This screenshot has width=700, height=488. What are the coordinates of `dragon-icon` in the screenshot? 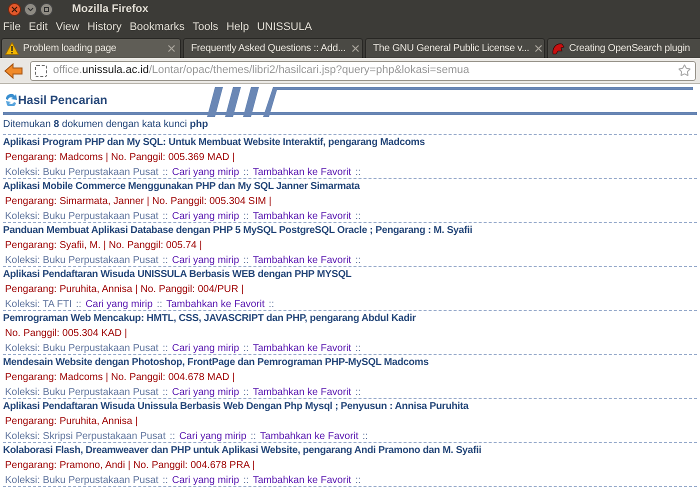 It's located at (558, 49).